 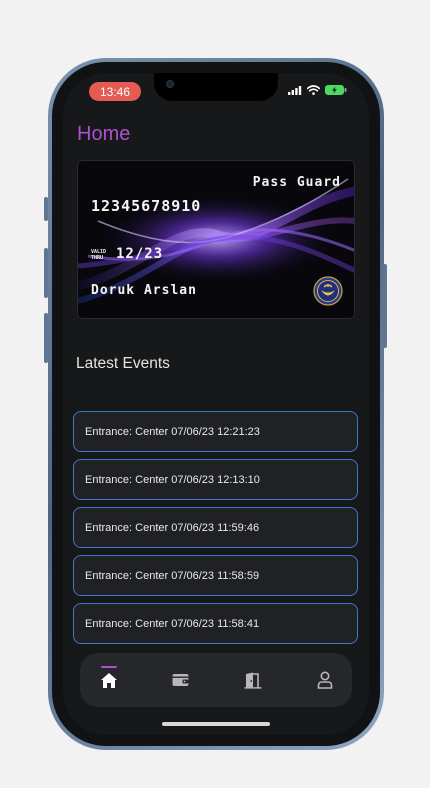 I want to click on home-icon, so click(x=109, y=680).